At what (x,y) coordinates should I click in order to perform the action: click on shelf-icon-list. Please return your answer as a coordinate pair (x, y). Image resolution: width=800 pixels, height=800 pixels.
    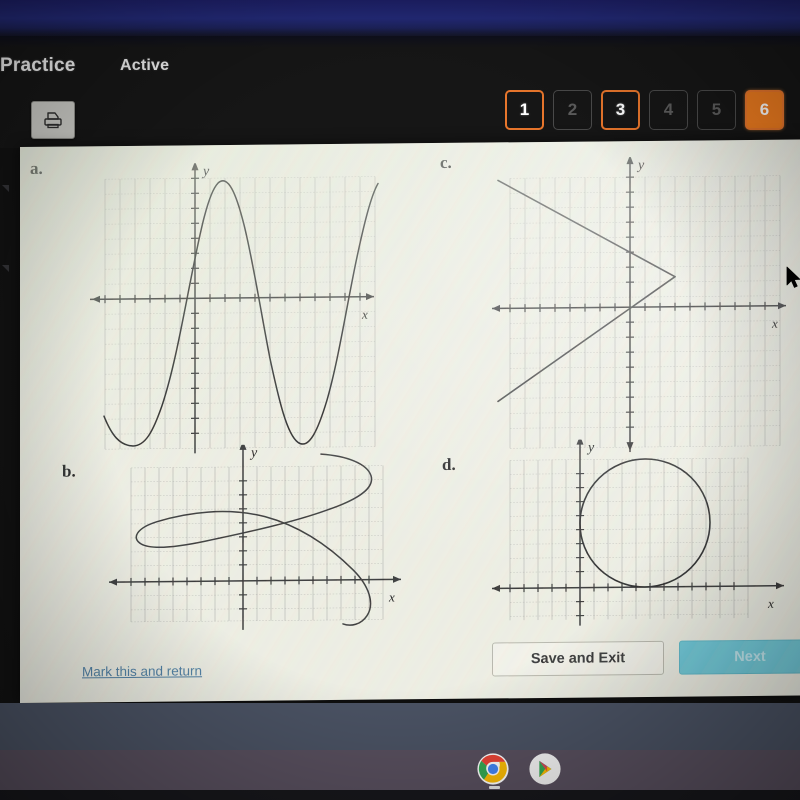
    Looking at the image, I should click on (519, 769).